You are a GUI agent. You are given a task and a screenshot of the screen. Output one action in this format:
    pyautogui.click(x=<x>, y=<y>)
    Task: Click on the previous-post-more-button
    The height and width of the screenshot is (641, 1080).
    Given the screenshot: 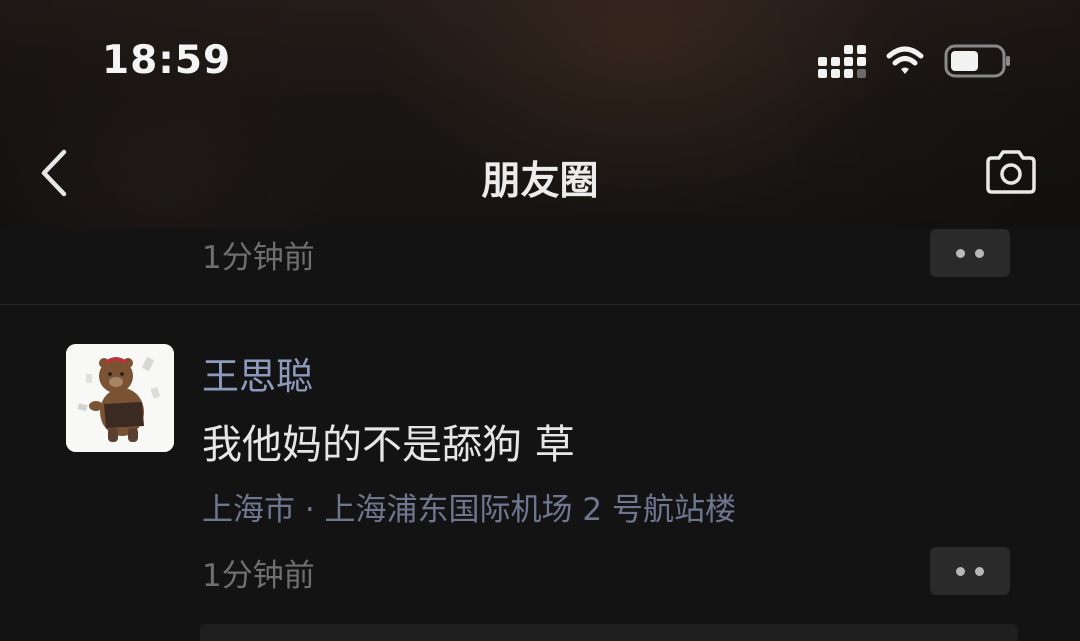 What is the action you would take?
    pyautogui.click(x=970, y=253)
    